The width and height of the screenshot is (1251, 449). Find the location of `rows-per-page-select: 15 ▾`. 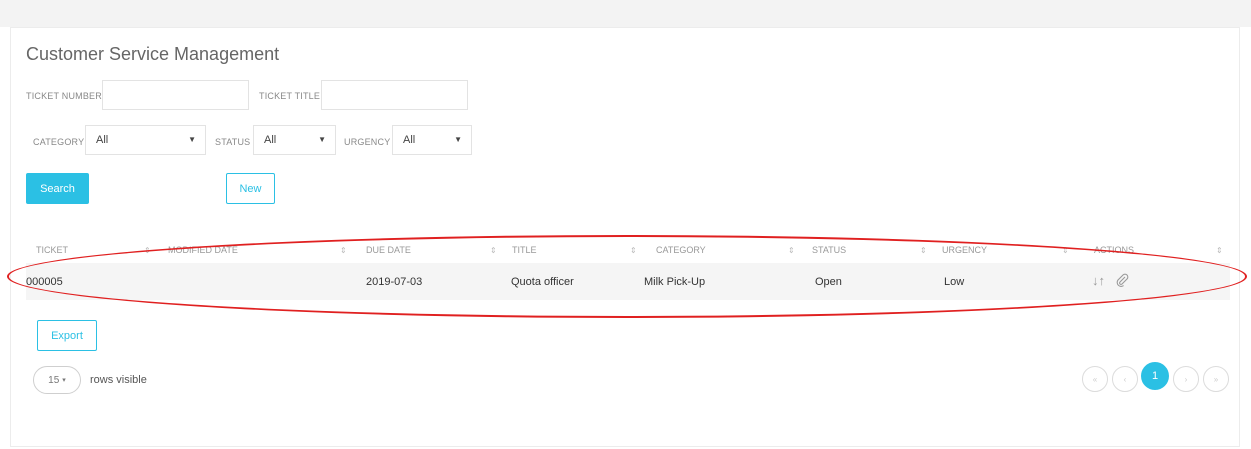

rows-per-page-select: 15 ▾ is located at coordinates (57, 380).